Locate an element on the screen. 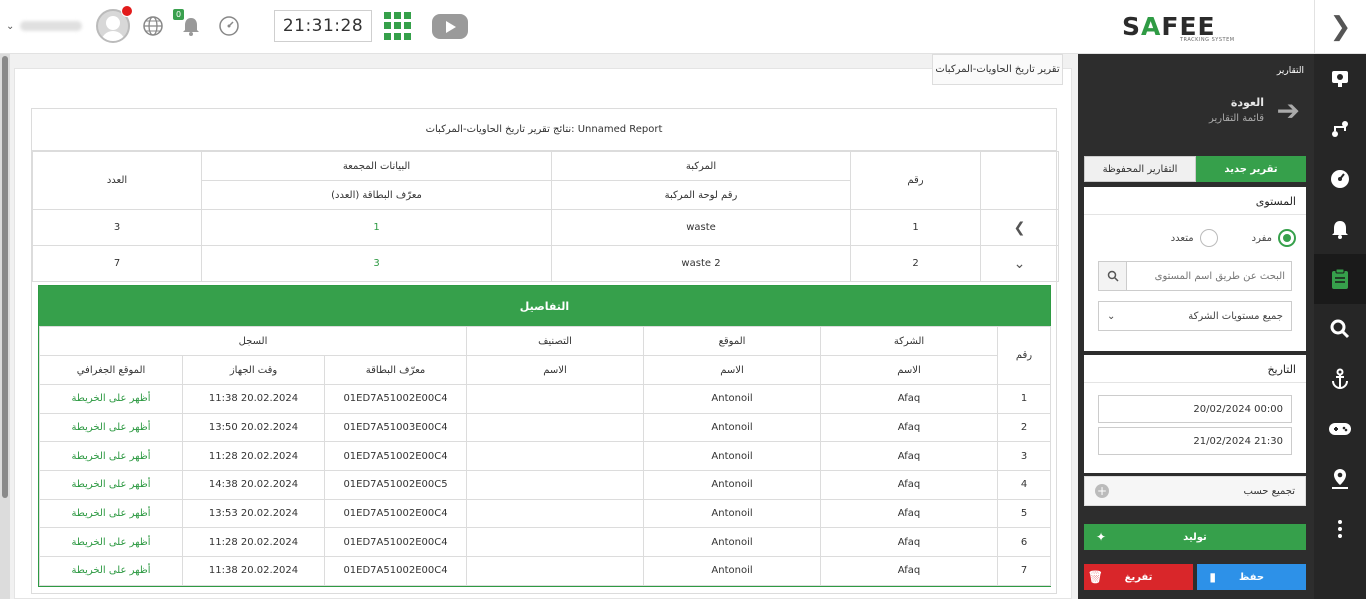 The width and height of the screenshot is (1366, 599). clear-button: 🗑 تفريغ is located at coordinates (1138, 577).